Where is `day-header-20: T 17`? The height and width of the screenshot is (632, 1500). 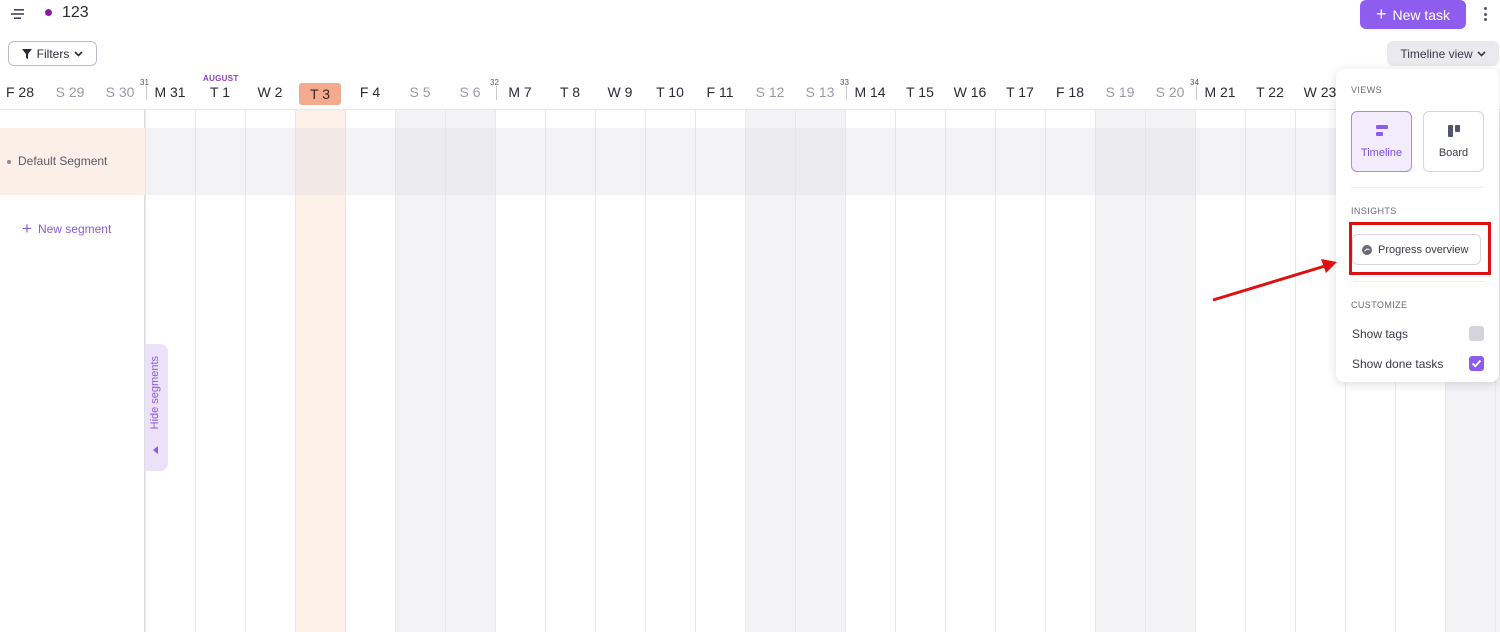
day-header-20: T 17 is located at coordinates (1020, 91).